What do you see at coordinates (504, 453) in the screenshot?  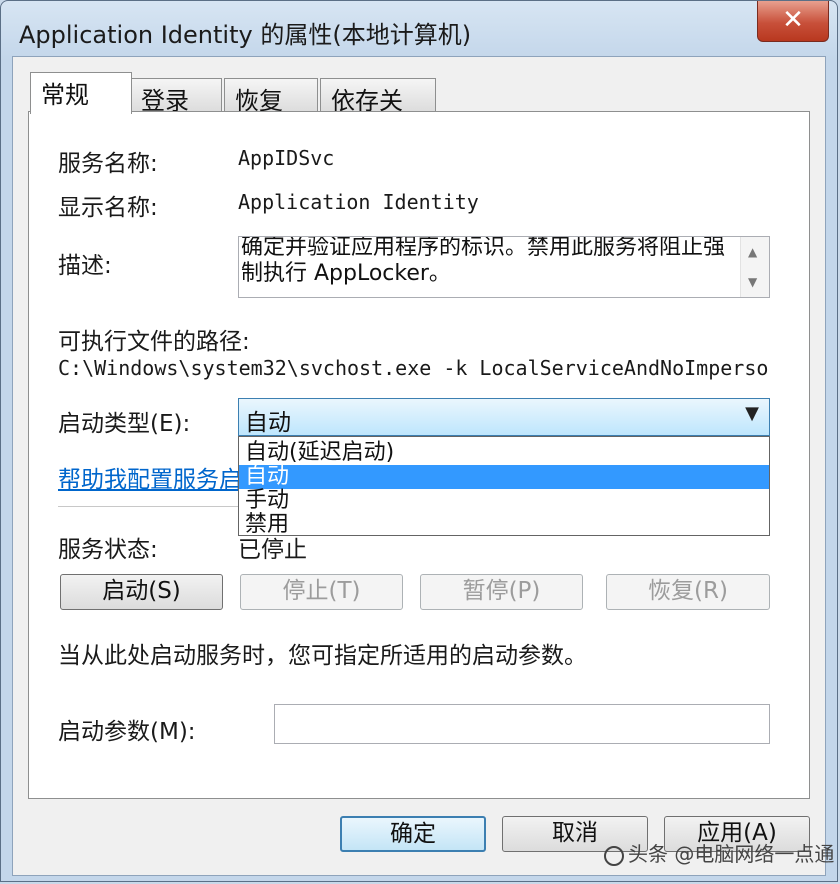 I see `startup-option-auto-delayed: 自动(延迟启动)` at bounding box center [504, 453].